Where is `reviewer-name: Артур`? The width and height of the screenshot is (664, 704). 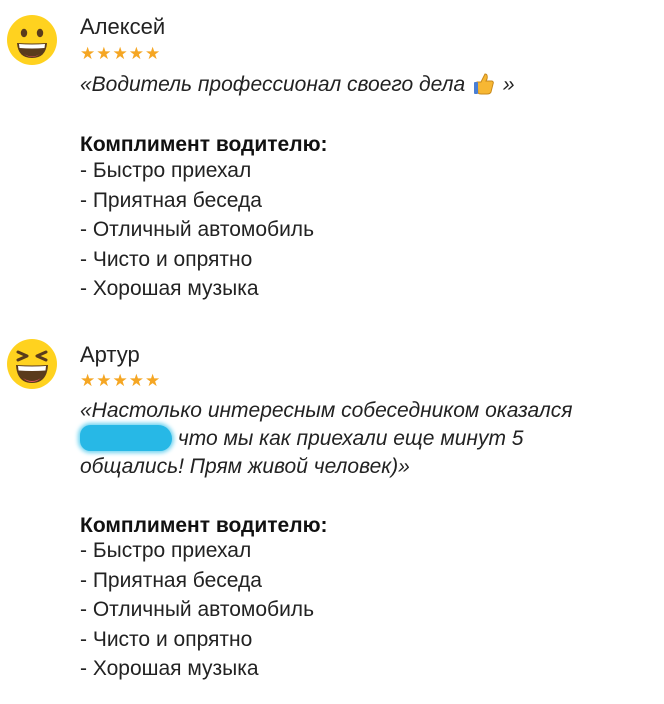 reviewer-name: Артур is located at coordinates (110, 354).